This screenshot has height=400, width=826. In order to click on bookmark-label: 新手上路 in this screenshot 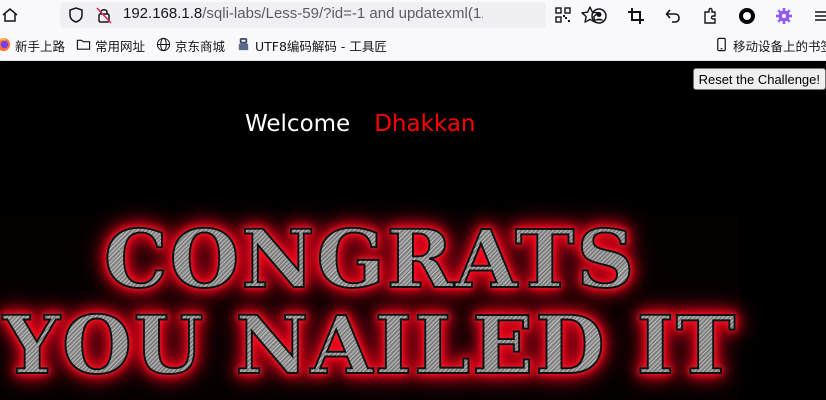, I will do `click(40, 46)`.